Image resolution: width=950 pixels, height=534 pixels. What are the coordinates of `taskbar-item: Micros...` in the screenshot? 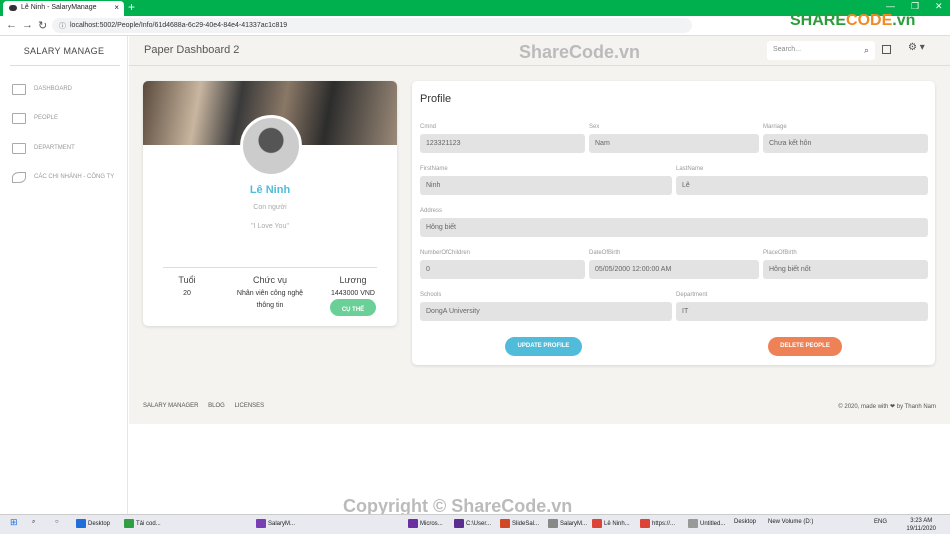 It's located at (425, 523).